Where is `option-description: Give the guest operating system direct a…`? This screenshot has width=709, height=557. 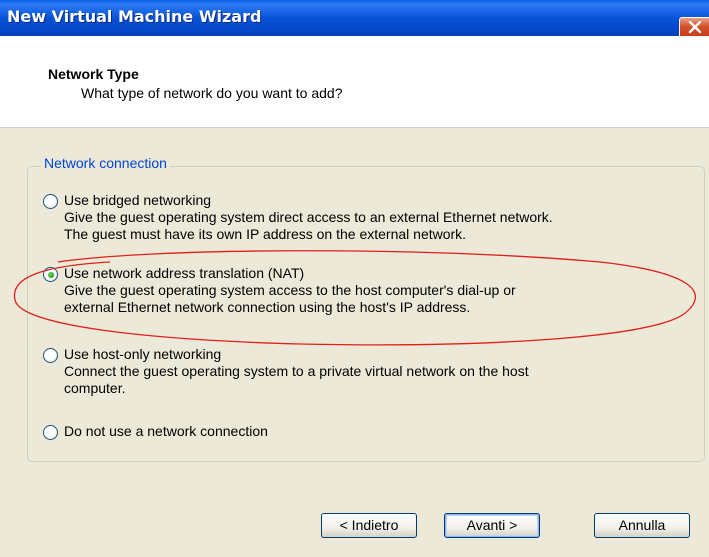
option-description: Give the guest operating system direct a… is located at coordinates (308, 217).